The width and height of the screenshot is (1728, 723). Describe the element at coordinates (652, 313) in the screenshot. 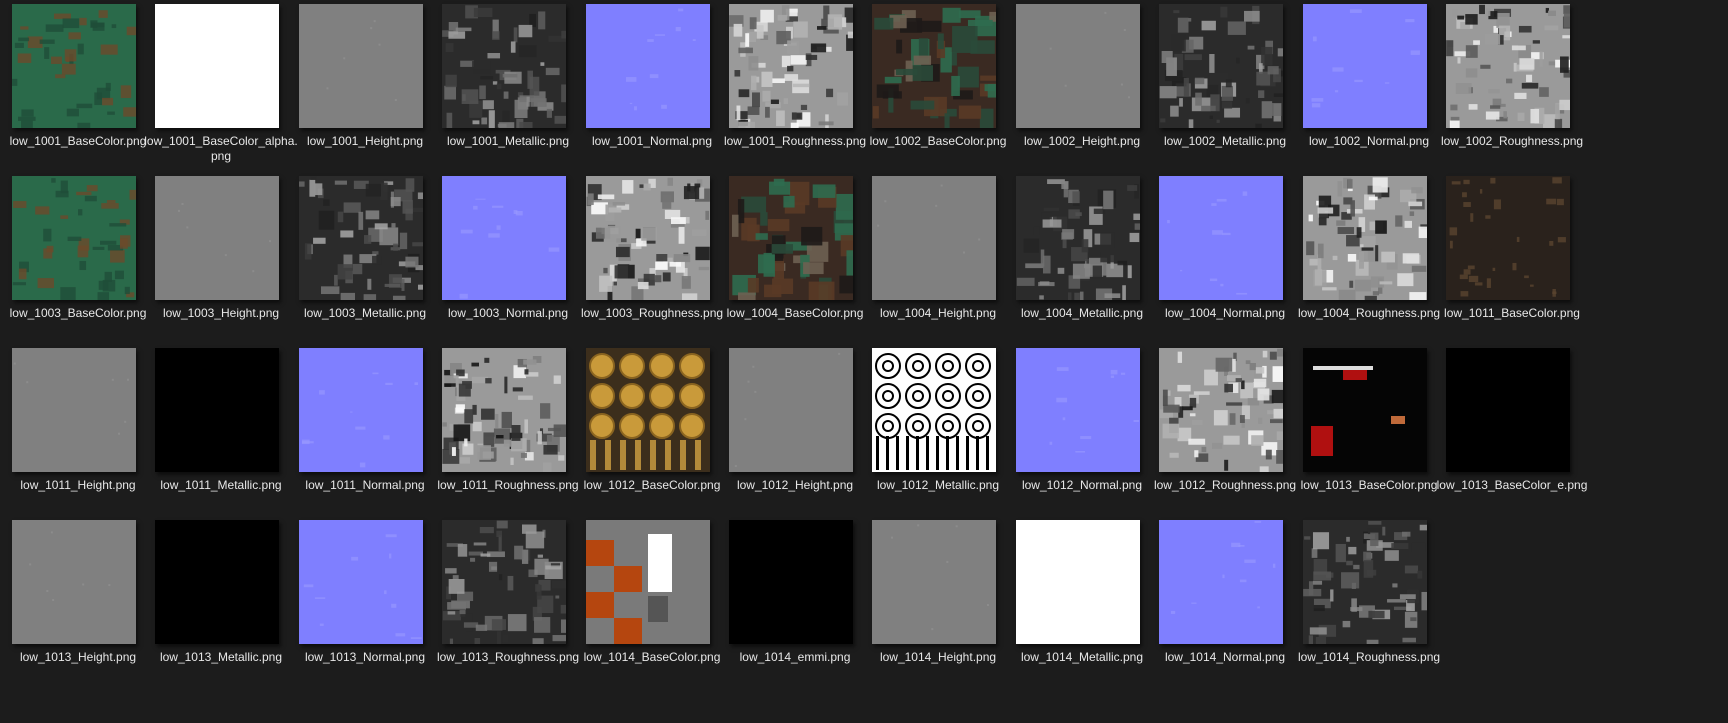

I see `file-name-label: low_1003_Roughness.png` at that location.